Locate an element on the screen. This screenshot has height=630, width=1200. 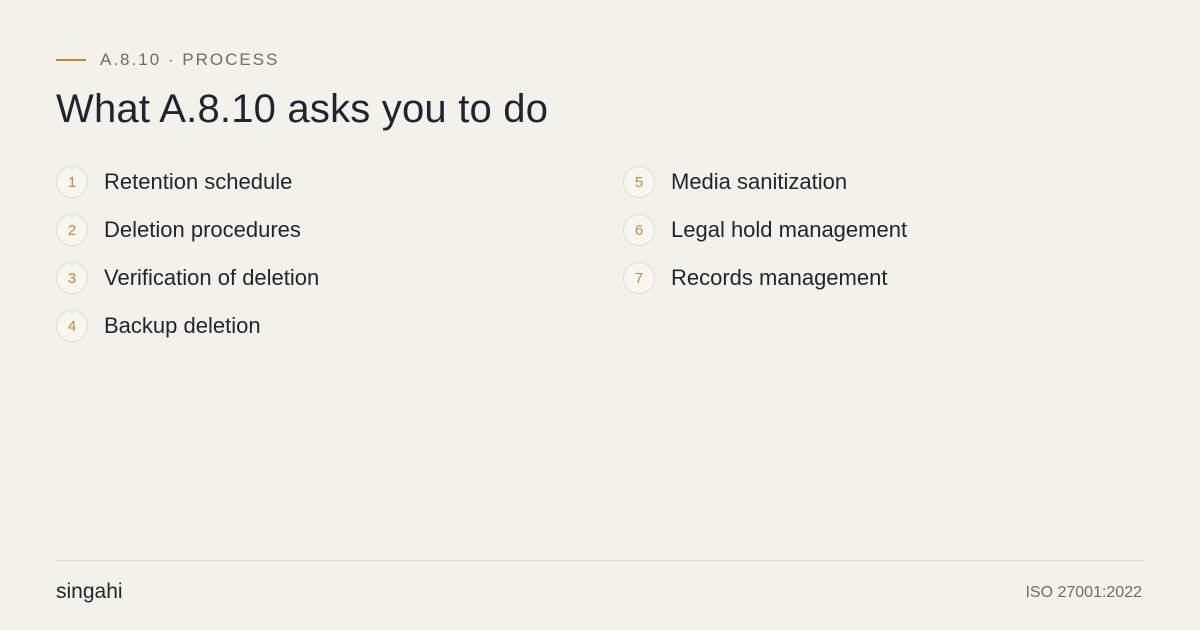
step-number-badge: 6 is located at coordinates (639, 230).